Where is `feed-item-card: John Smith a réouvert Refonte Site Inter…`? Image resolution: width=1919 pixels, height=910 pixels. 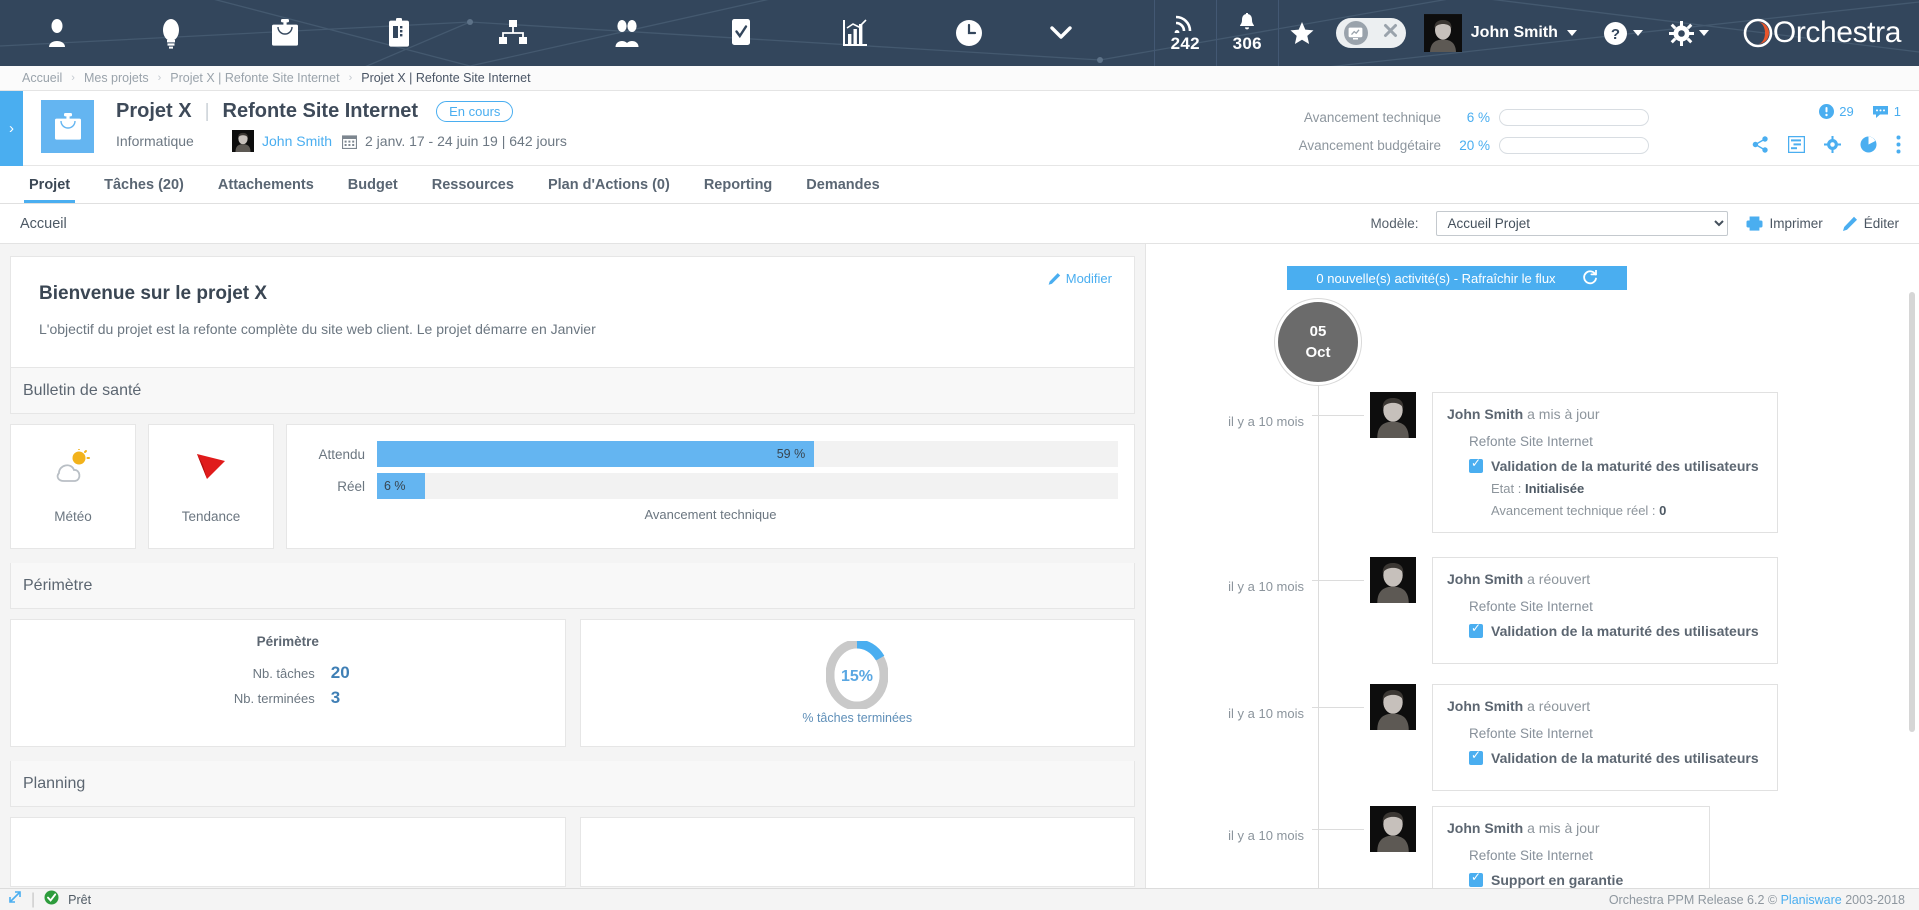
feed-item-card: John Smith a réouvert Refonte Site Inter… is located at coordinates (1605, 737).